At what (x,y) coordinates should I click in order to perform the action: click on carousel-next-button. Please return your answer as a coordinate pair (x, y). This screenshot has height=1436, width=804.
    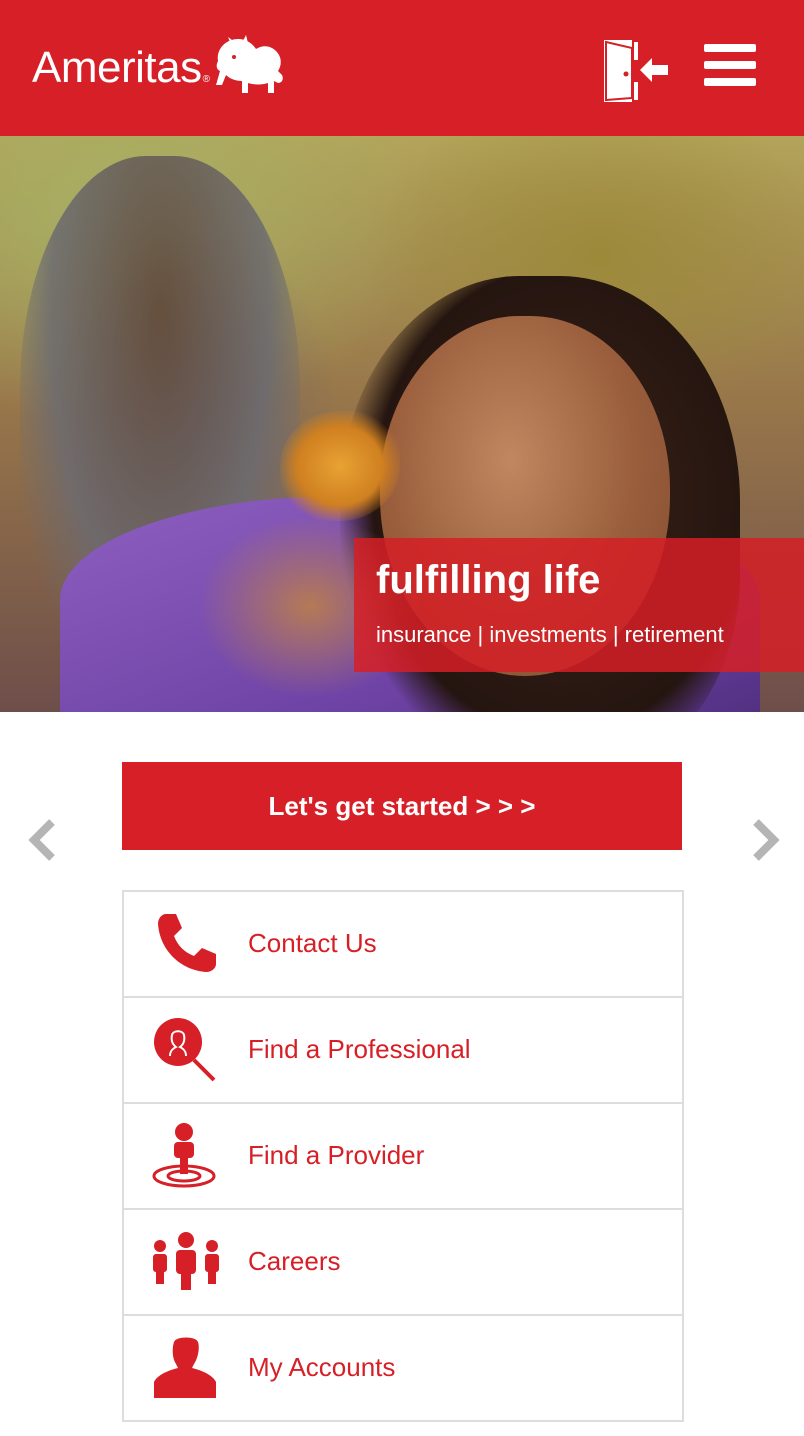
    Looking at the image, I should click on (764, 840).